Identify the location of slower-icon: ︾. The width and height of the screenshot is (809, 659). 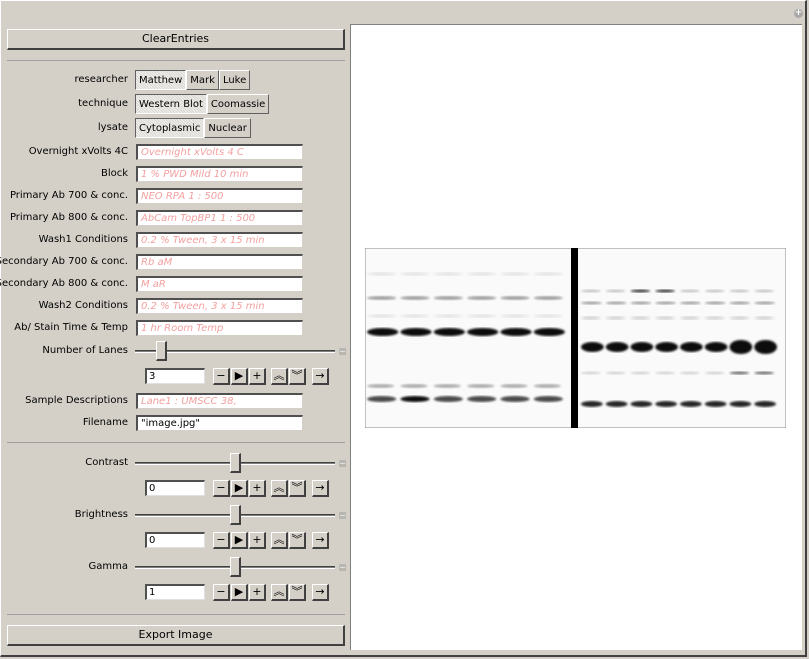
(297, 591).